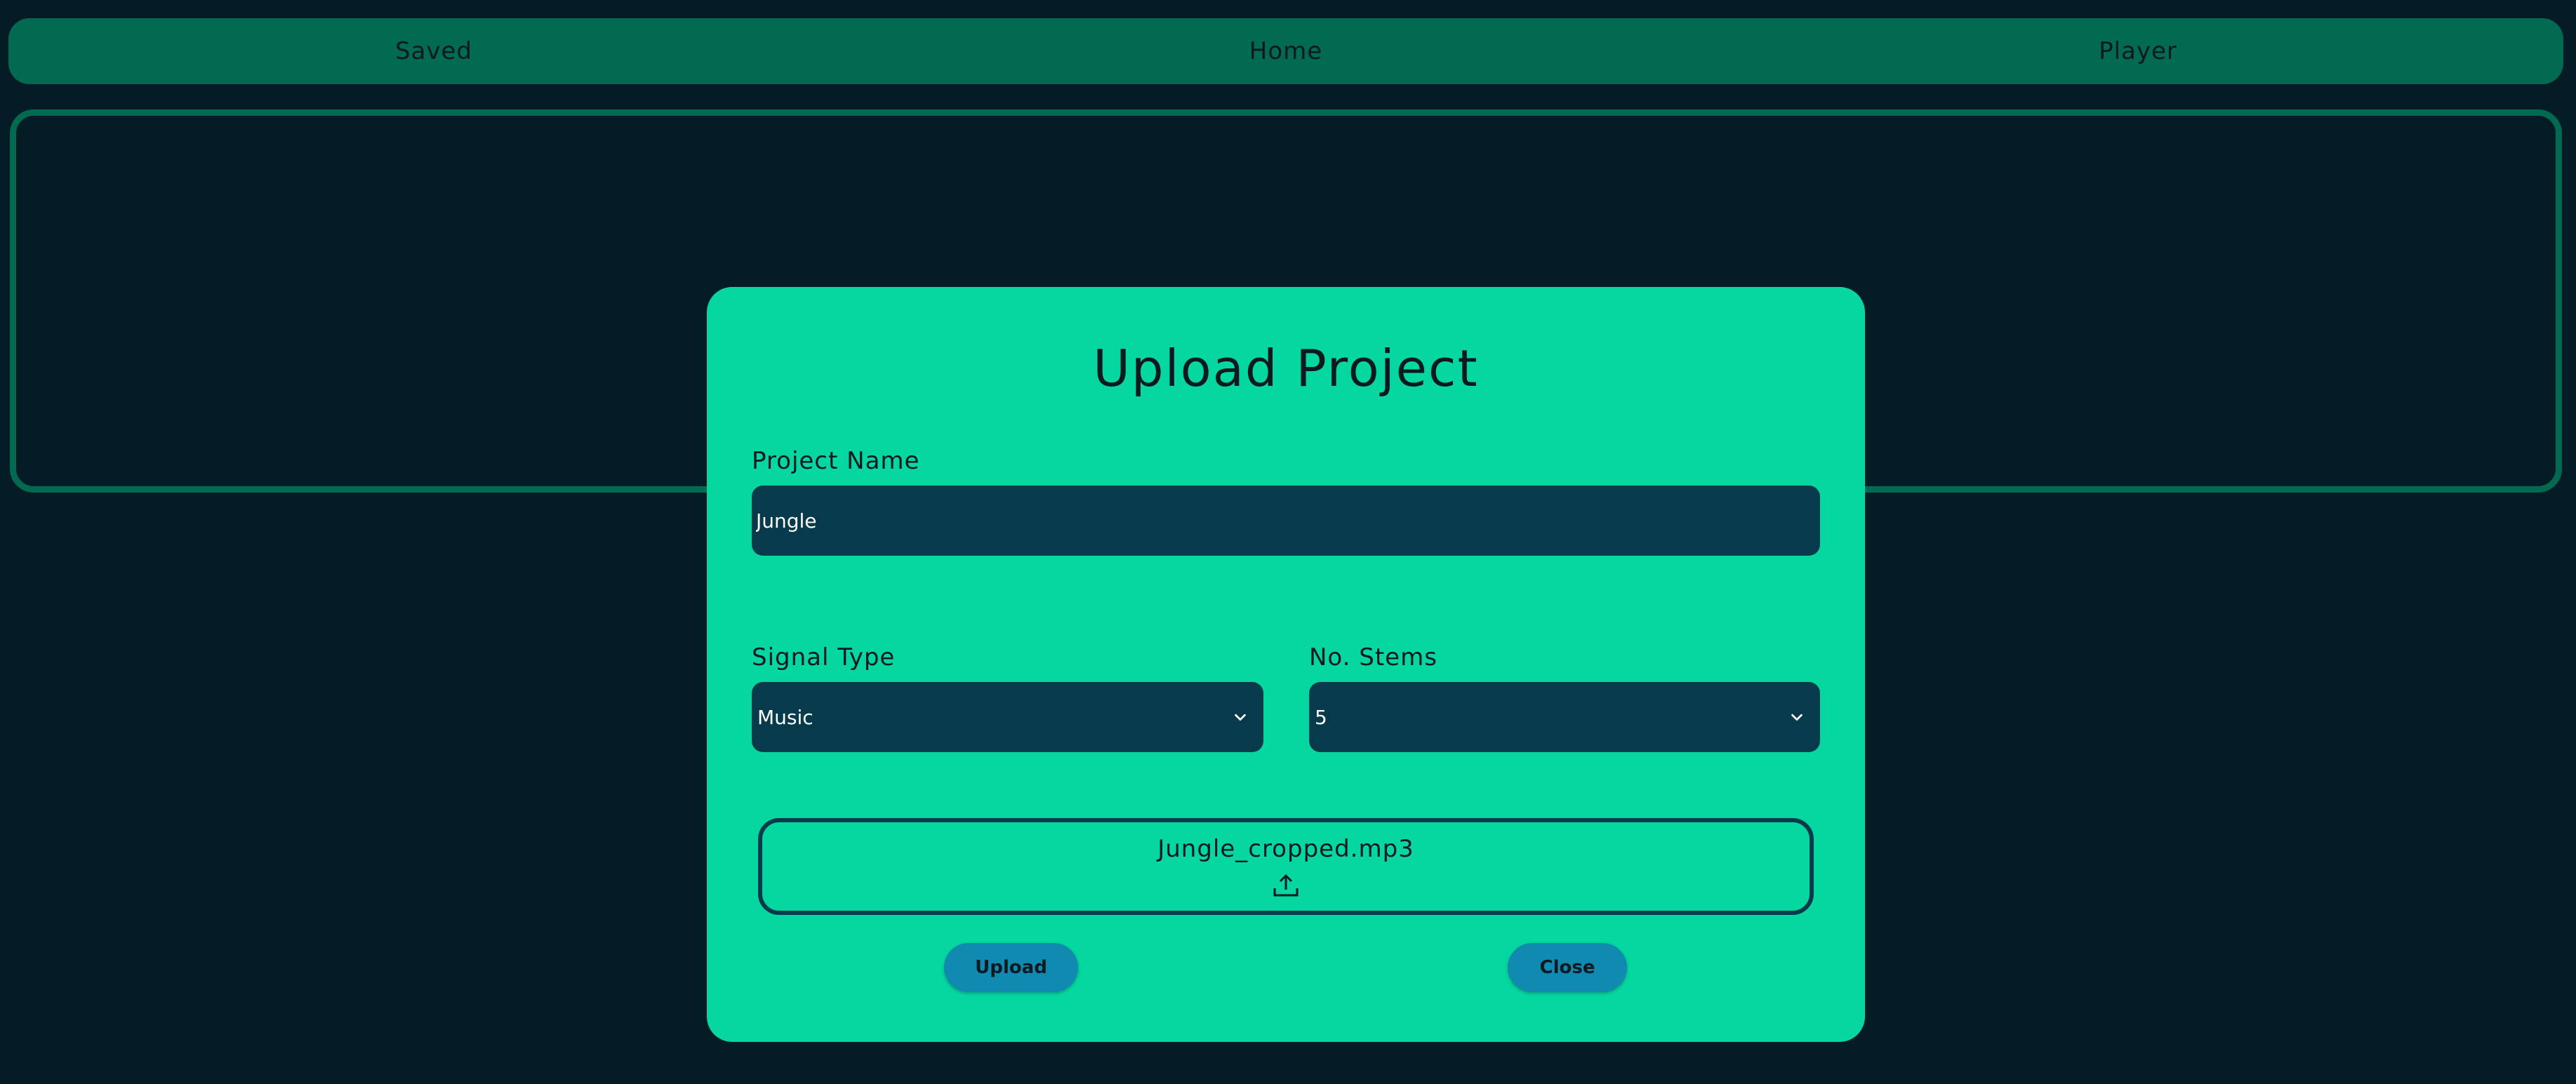 This screenshot has width=2576, height=1084. Describe the element at coordinates (2138, 51) in the screenshot. I see `nav-item-player: Player` at that location.